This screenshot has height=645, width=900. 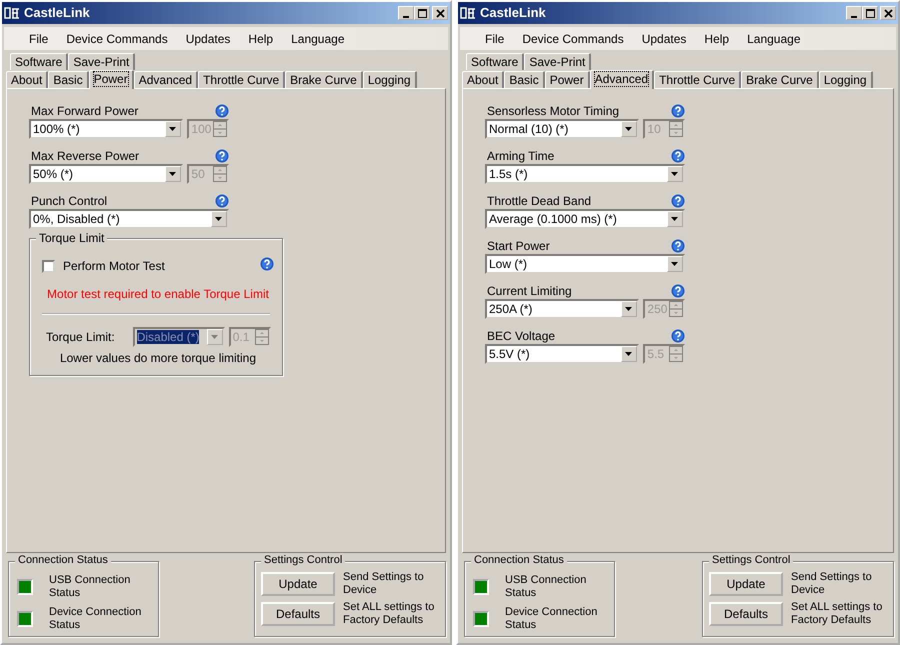 I want to click on hint-text: Lower values do more torque limiting, so click(x=158, y=358).